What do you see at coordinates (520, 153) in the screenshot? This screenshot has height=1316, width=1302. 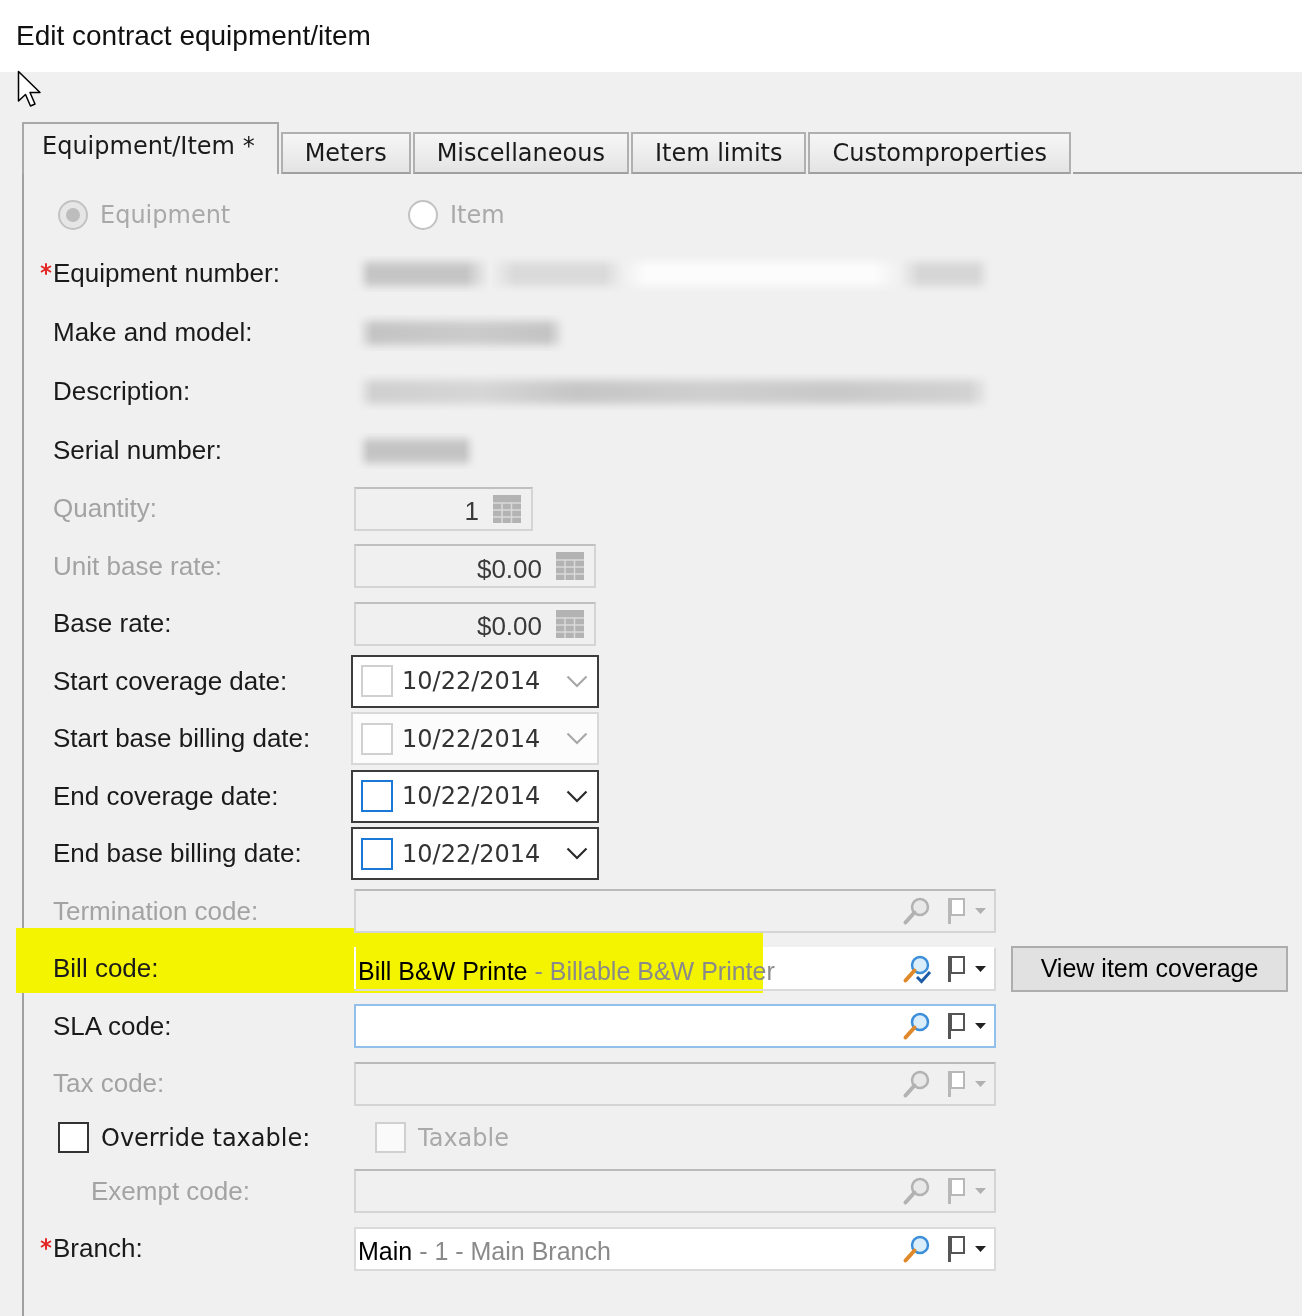 I see `tab: Miscellaneous` at bounding box center [520, 153].